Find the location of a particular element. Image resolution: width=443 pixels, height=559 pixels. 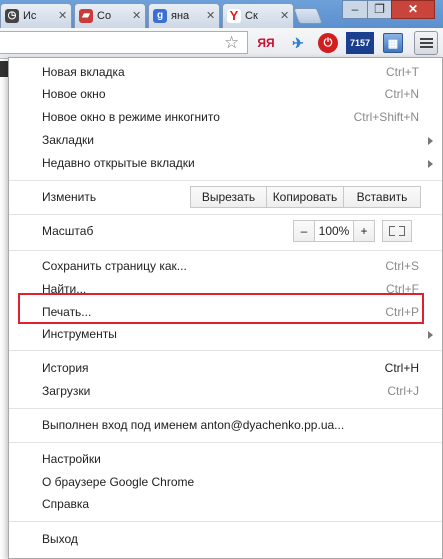

menu-item-shortcut: Ctrl+T is located at coordinates (402, 72).